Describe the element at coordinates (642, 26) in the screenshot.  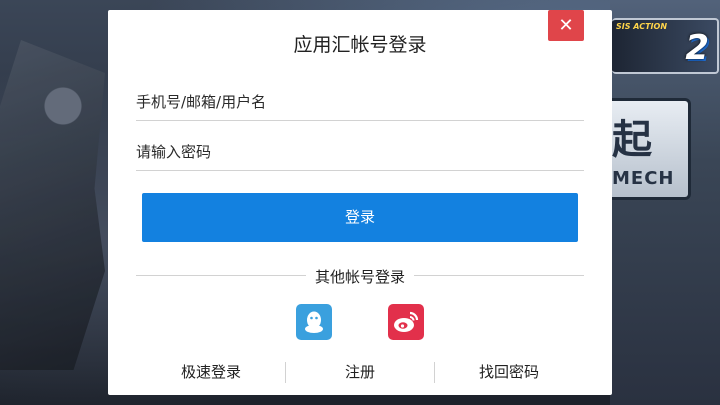
I see `game-logo-tag: SIS ACTION` at that location.